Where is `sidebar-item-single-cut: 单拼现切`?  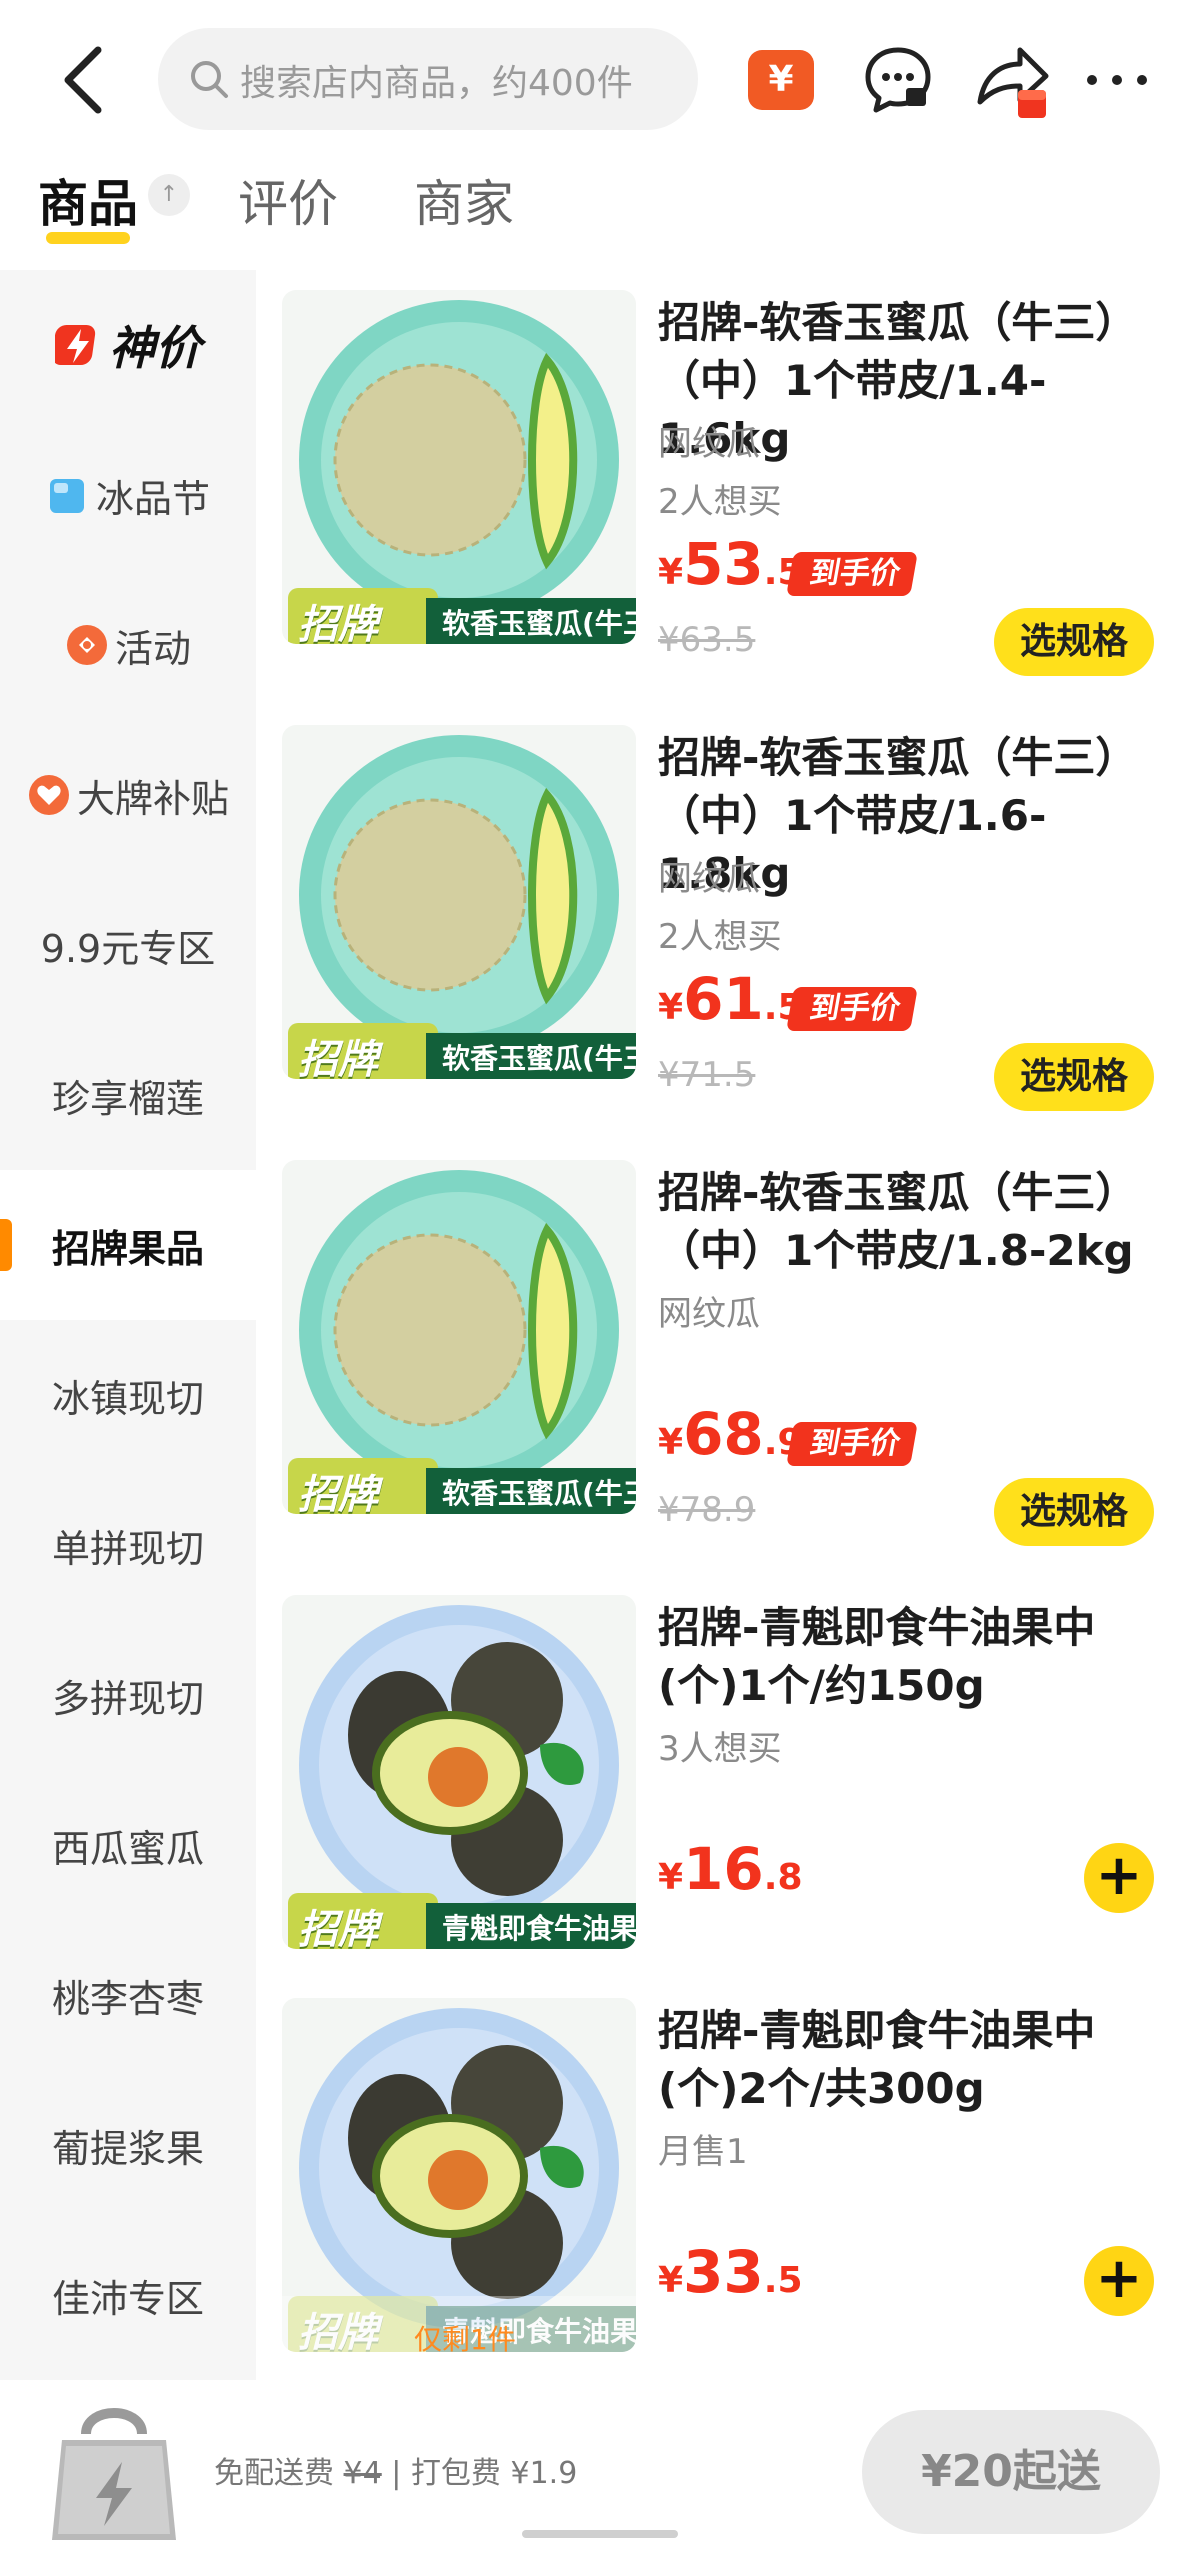 sidebar-item-single-cut: 单拼现切 is located at coordinates (128, 1545).